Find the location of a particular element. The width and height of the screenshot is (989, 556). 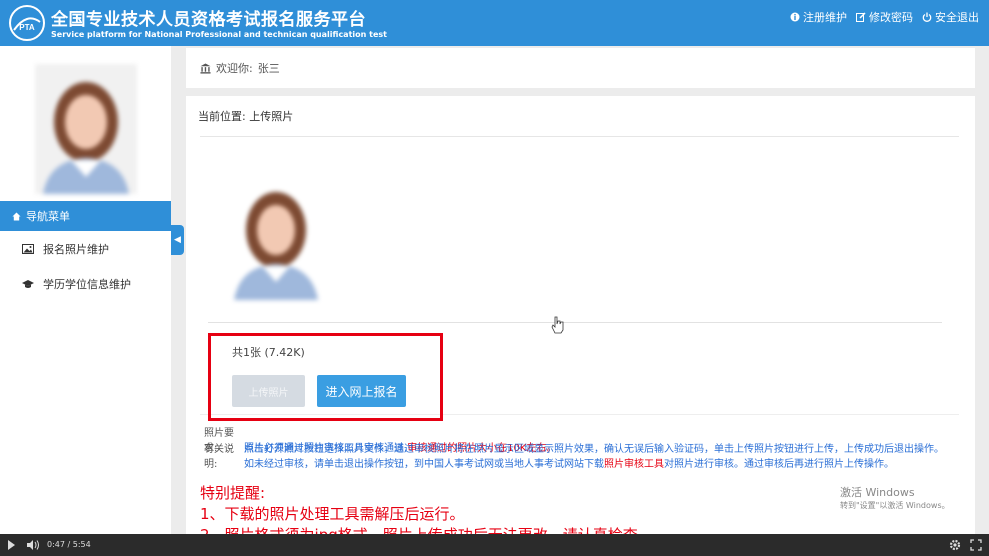

change-password-label: 修改密码 is located at coordinates (891, 17).